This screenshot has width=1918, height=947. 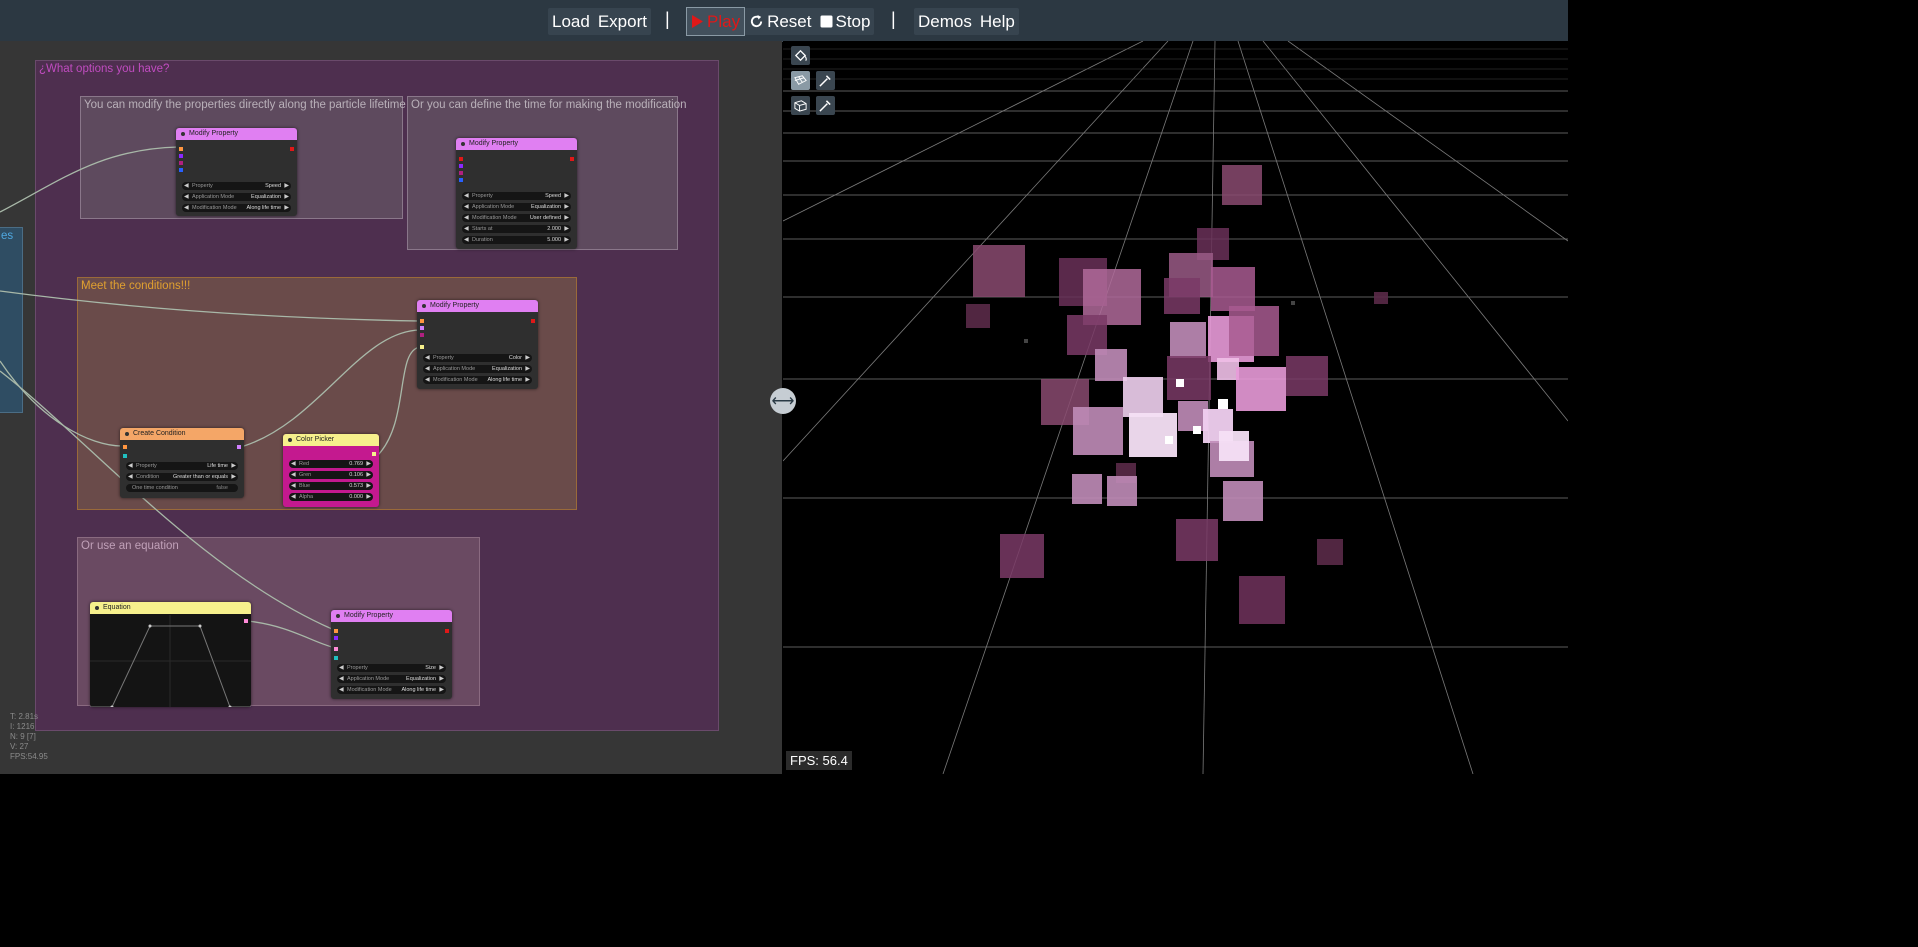 What do you see at coordinates (477, 358) in the screenshot?
I see `property-combo: ◀ Property Color ▶` at bounding box center [477, 358].